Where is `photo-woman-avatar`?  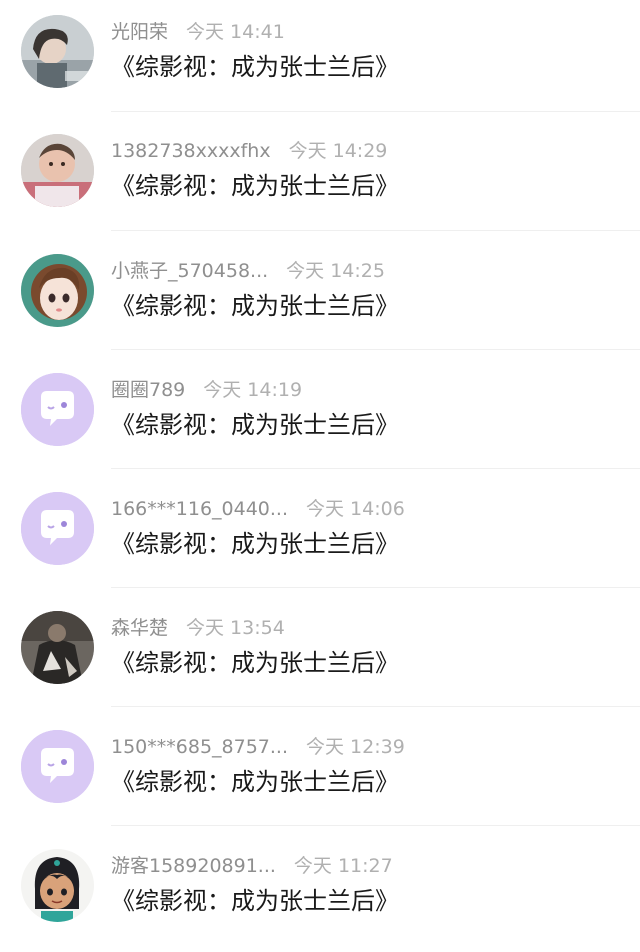 photo-woman-avatar is located at coordinates (57, 51).